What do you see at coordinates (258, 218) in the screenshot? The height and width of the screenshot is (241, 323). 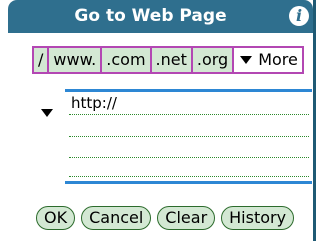 I see `history-button: History` at bounding box center [258, 218].